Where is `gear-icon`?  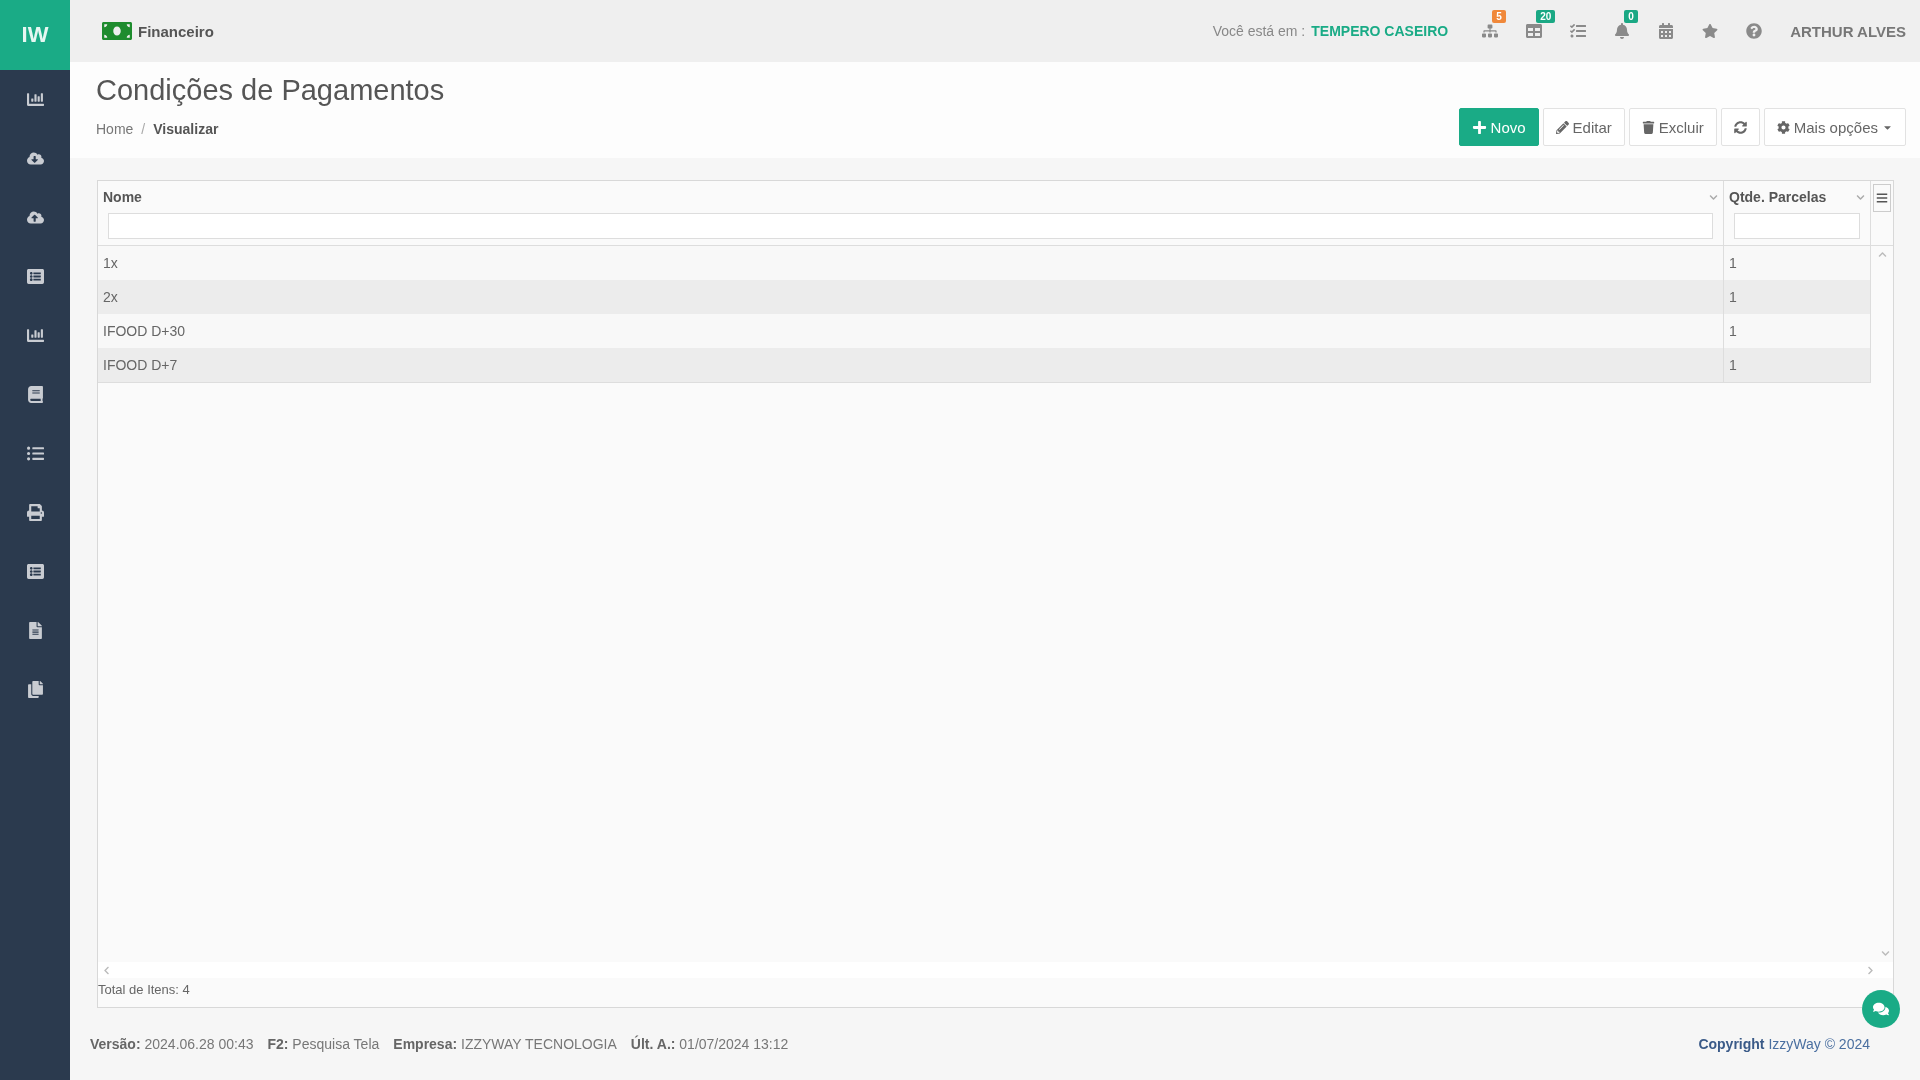
gear-icon is located at coordinates (1783, 127).